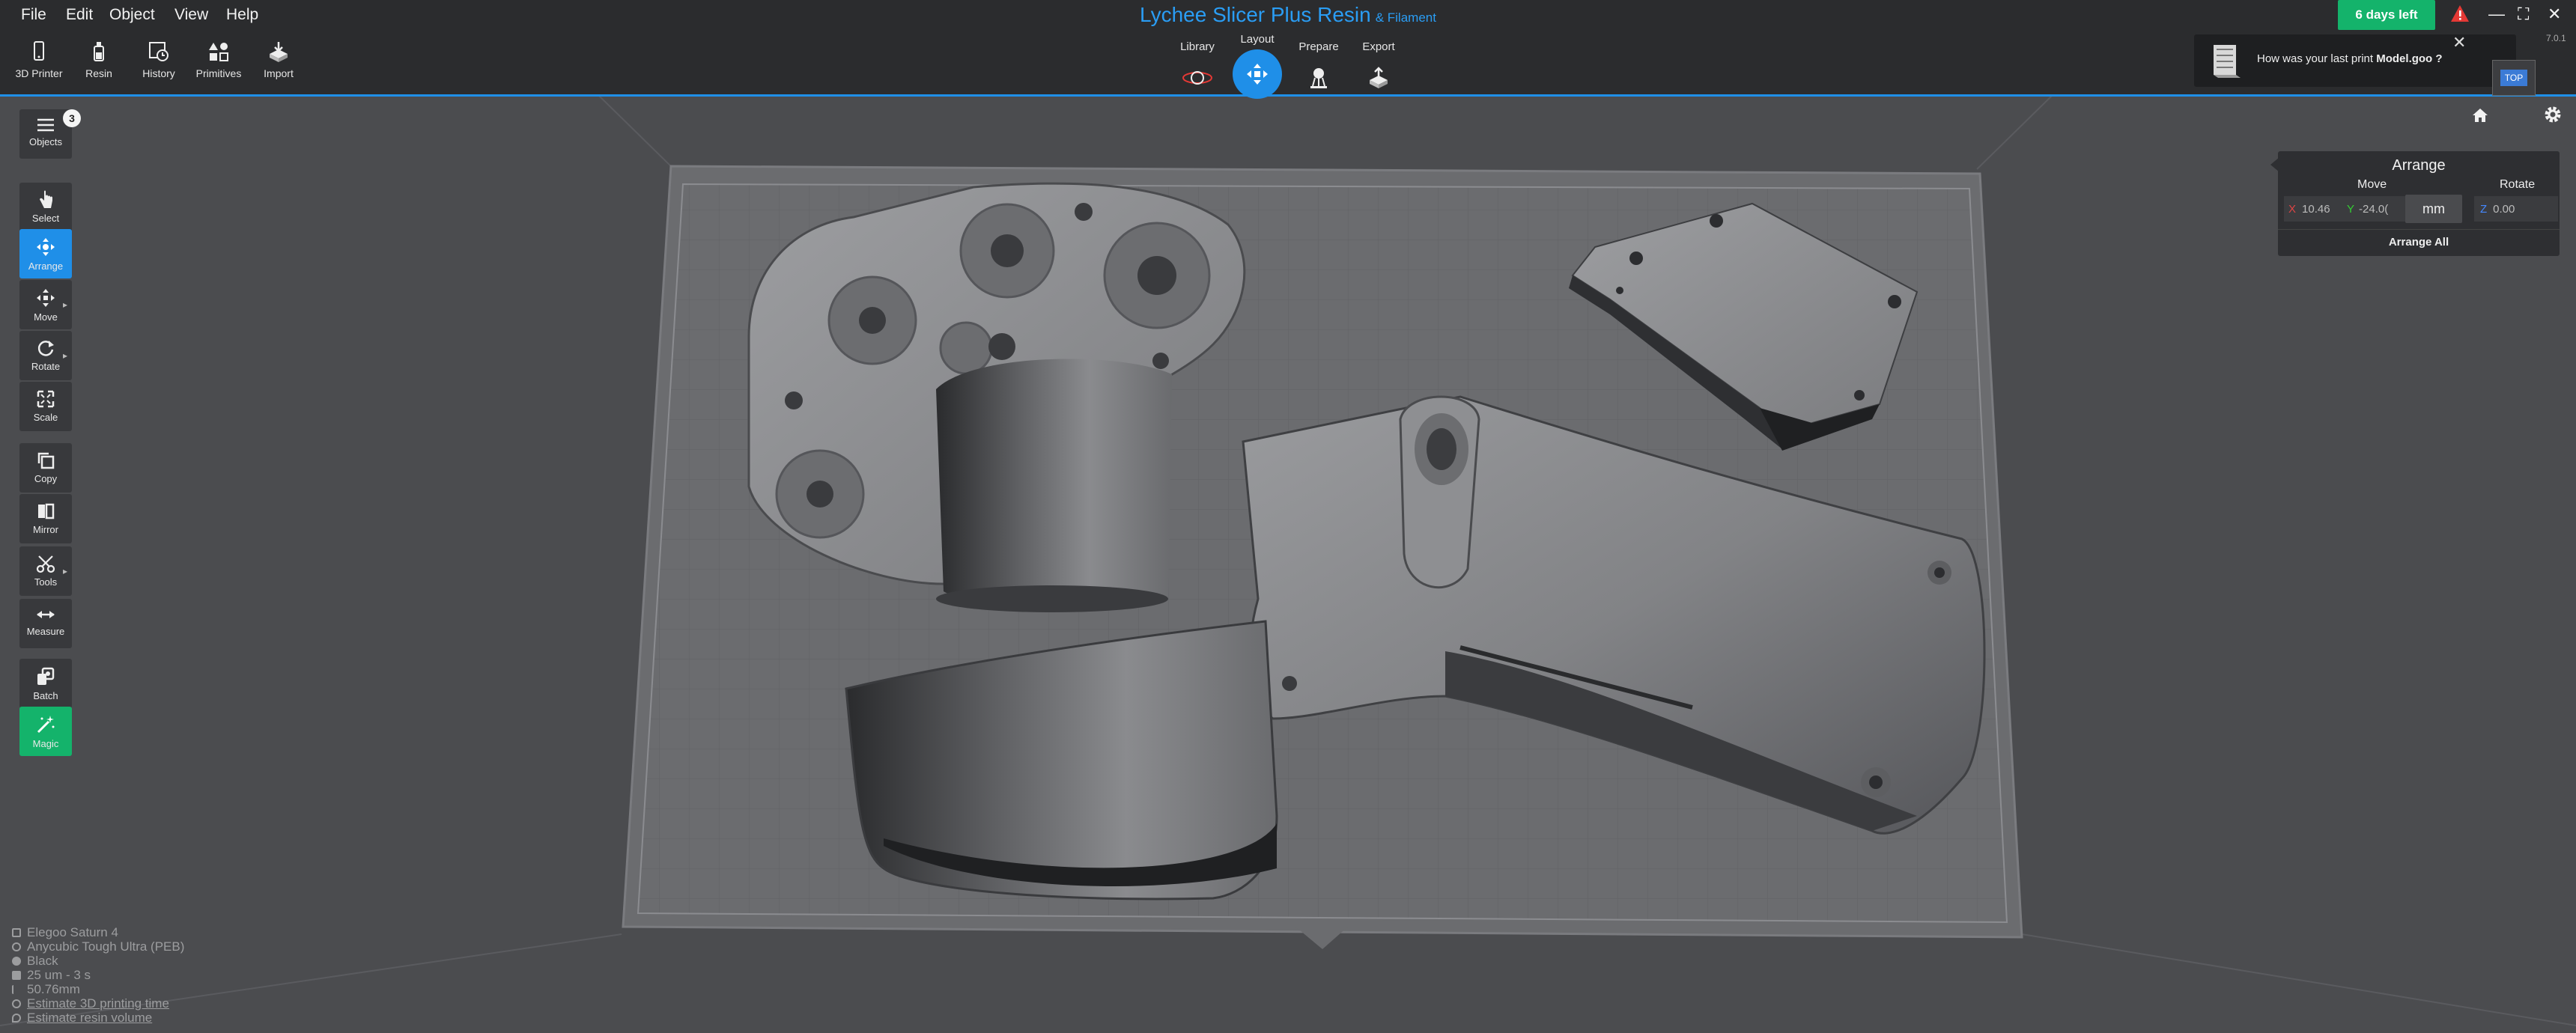 The height and width of the screenshot is (1033, 2576). What do you see at coordinates (39, 51) in the screenshot?
I see `printer-icon` at bounding box center [39, 51].